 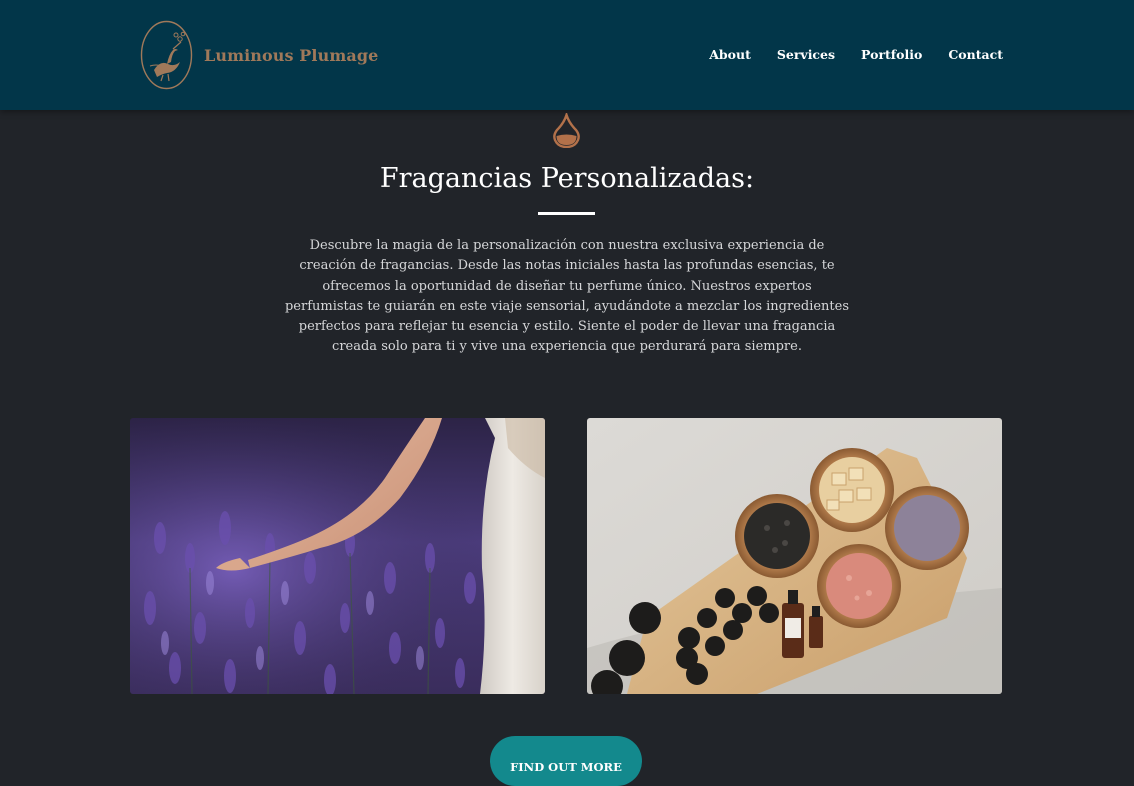 I want to click on perfume-drop-icon, so click(x=566, y=130).